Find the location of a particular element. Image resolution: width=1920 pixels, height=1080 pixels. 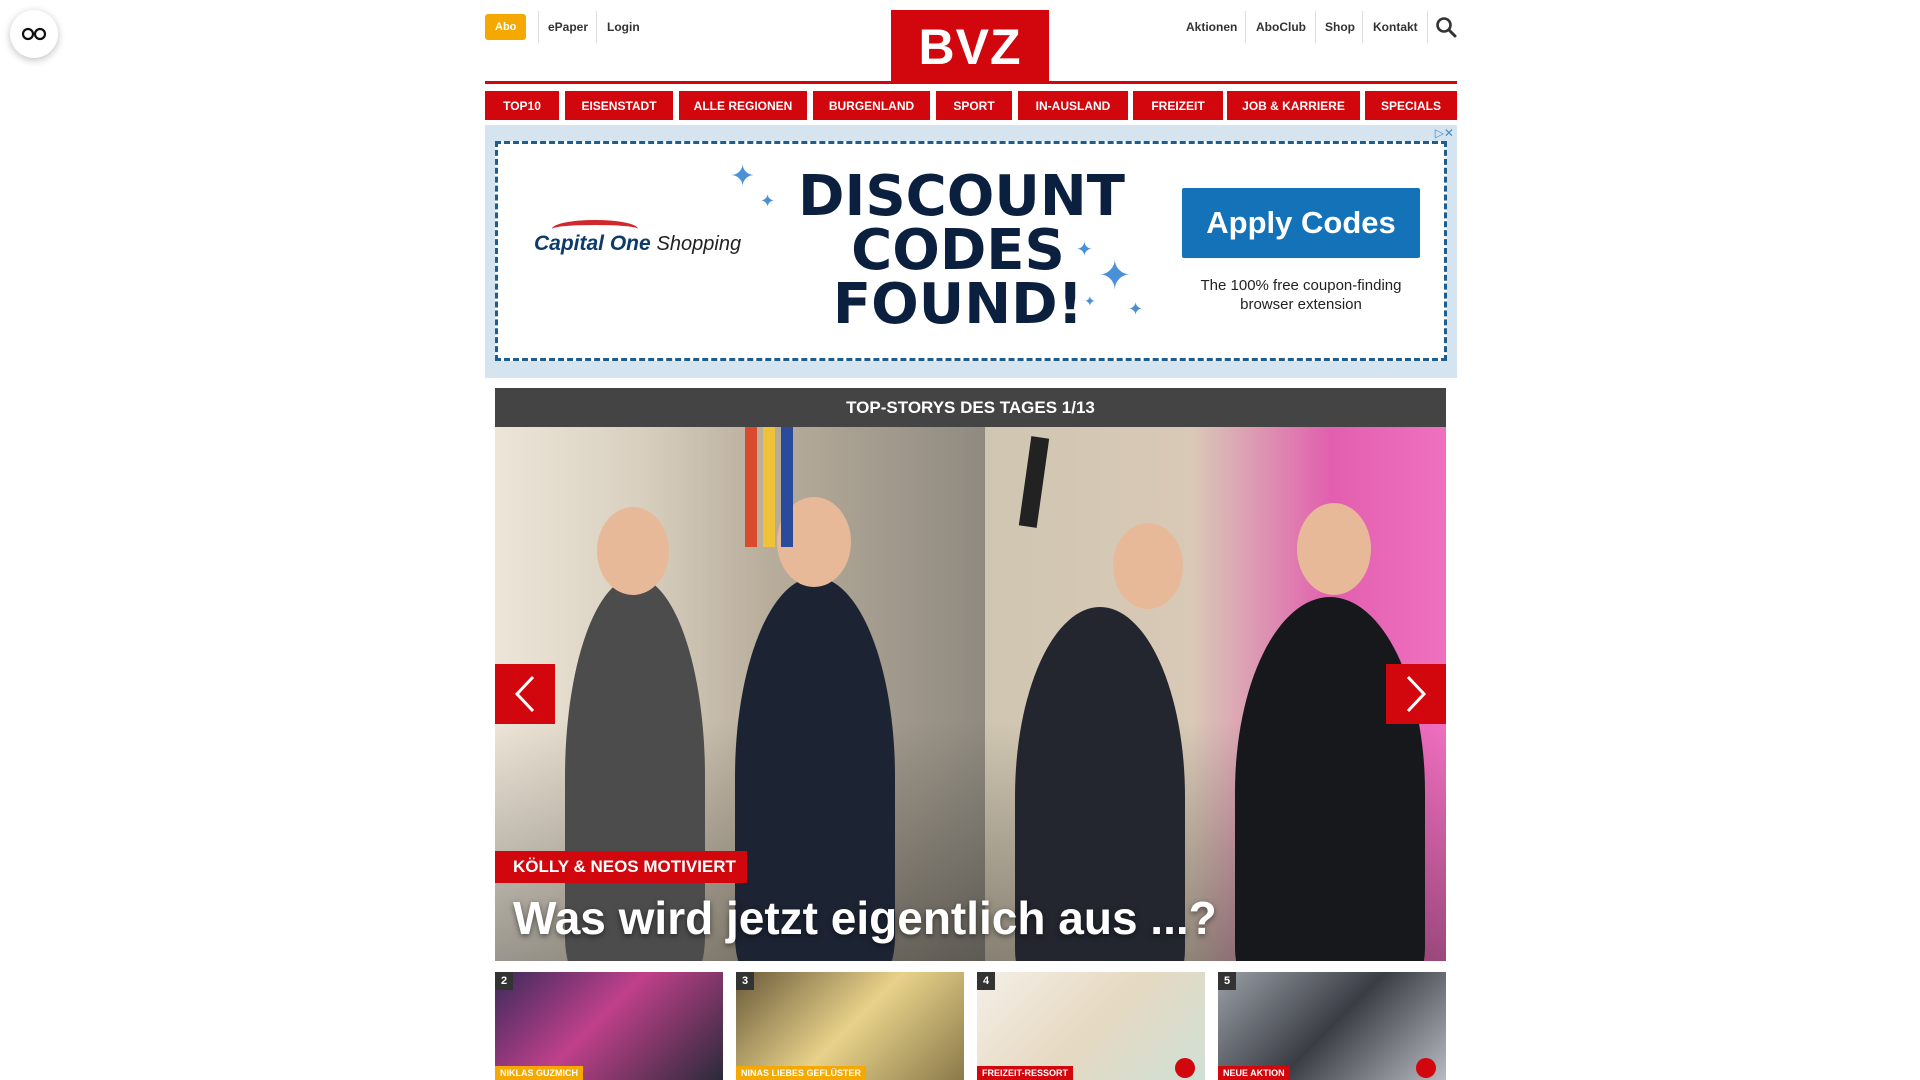

thumbnail-tag: NEUE AKTION is located at coordinates (1254, 1073).